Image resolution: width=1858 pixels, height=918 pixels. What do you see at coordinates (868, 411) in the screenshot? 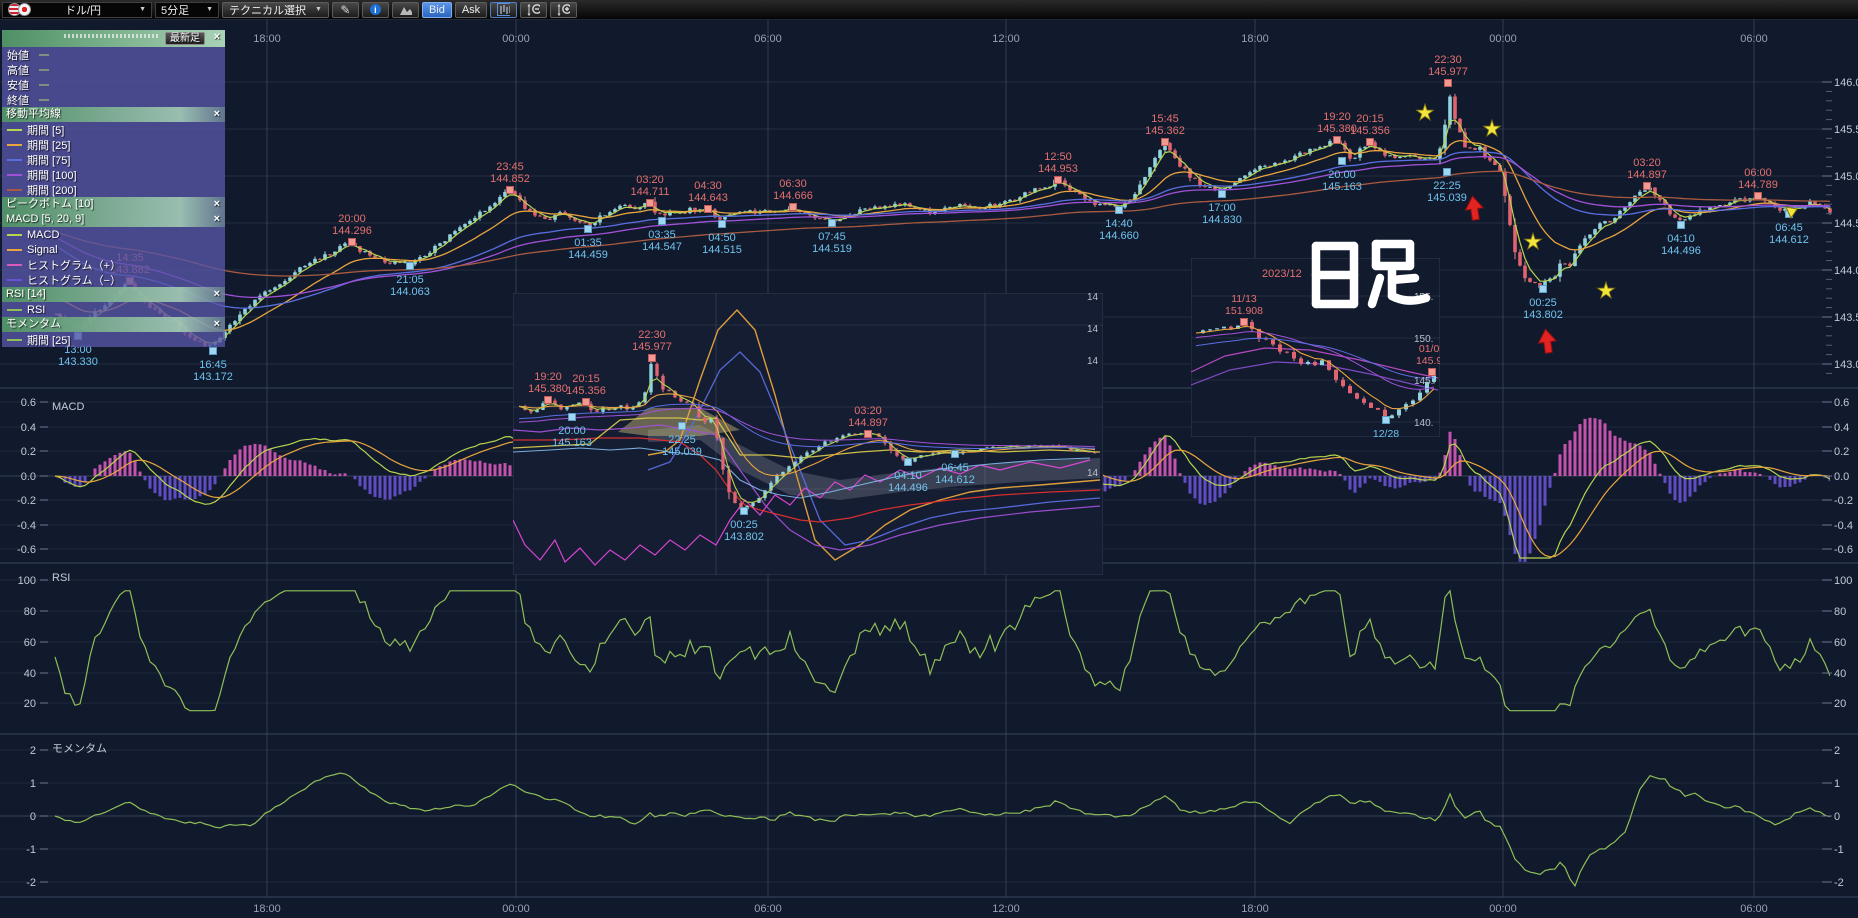
I see `annotation-time: 03:20` at bounding box center [868, 411].